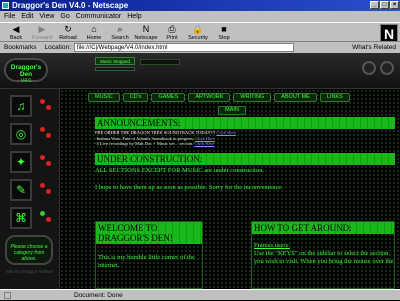 Image resolution: width=400 pixels, height=301 pixels. I want to click on netscape-button: N Netscape, so click(146, 33).